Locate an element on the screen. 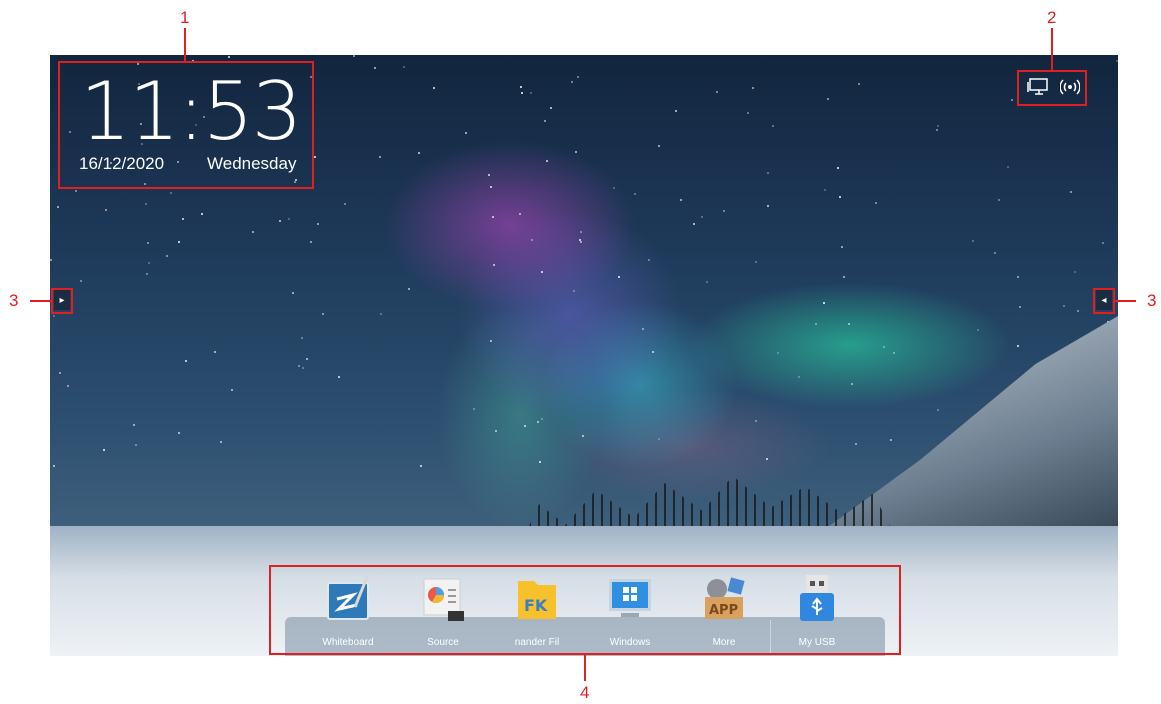 The height and width of the screenshot is (704, 1161). annotation-box-right-handle is located at coordinates (1104, 301).